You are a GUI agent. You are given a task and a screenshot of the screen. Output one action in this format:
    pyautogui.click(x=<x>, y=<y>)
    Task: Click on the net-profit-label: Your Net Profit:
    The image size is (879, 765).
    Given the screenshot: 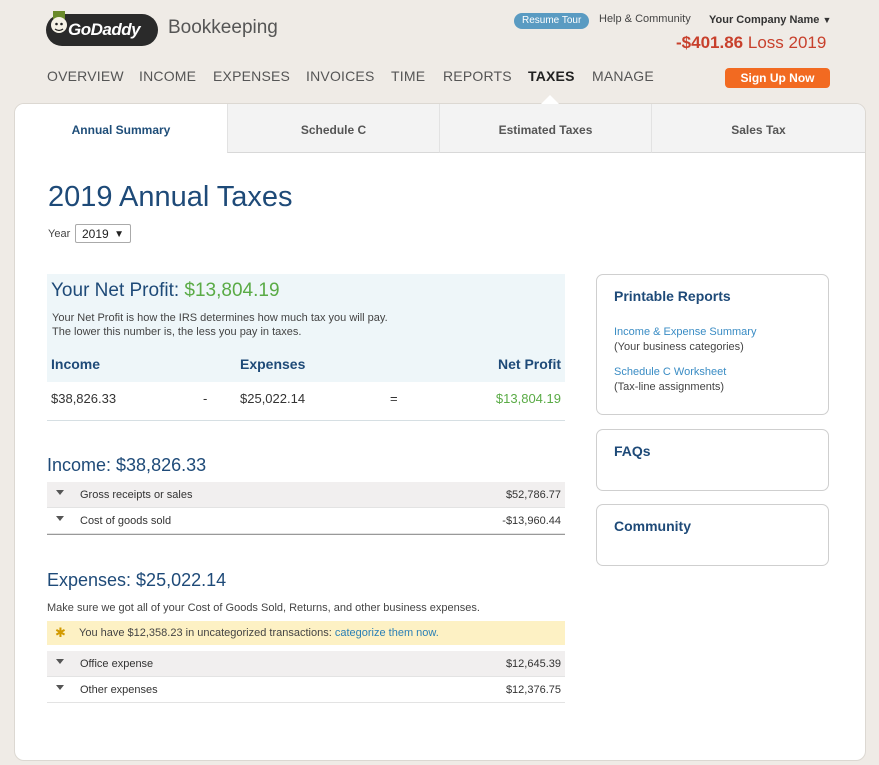 What is the action you would take?
    pyautogui.click(x=115, y=290)
    